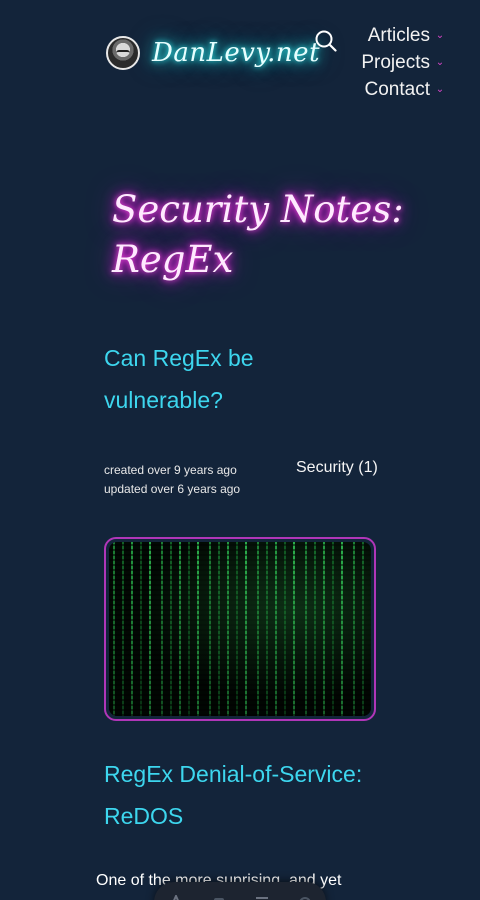 This screenshot has height=900, width=480. Describe the element at coordinates (170, 470) in the screenshot. I see `created-date: created over 9 years ago` at that location.